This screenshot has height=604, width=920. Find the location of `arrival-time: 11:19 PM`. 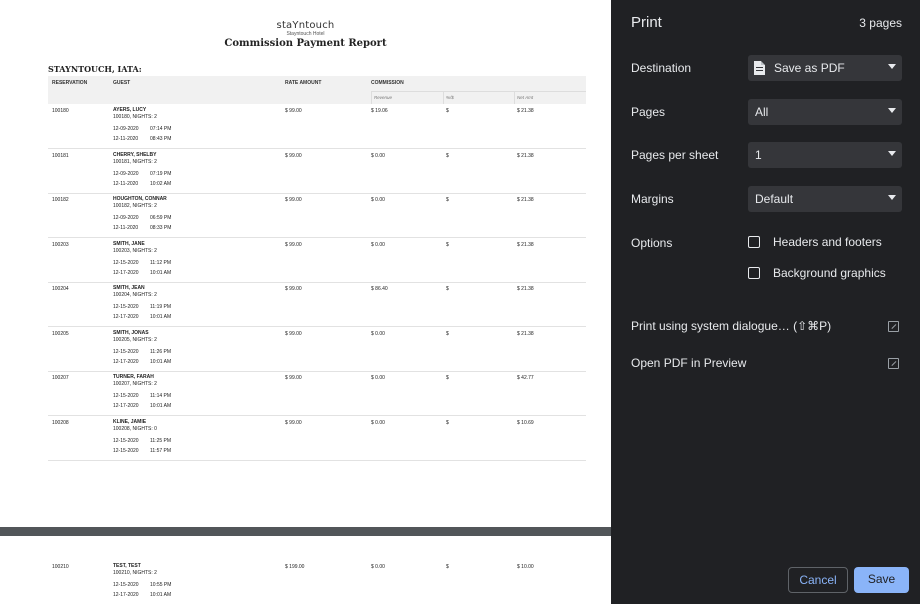

arrival-time: 11:19 PM is located at coordinates (161, 307).